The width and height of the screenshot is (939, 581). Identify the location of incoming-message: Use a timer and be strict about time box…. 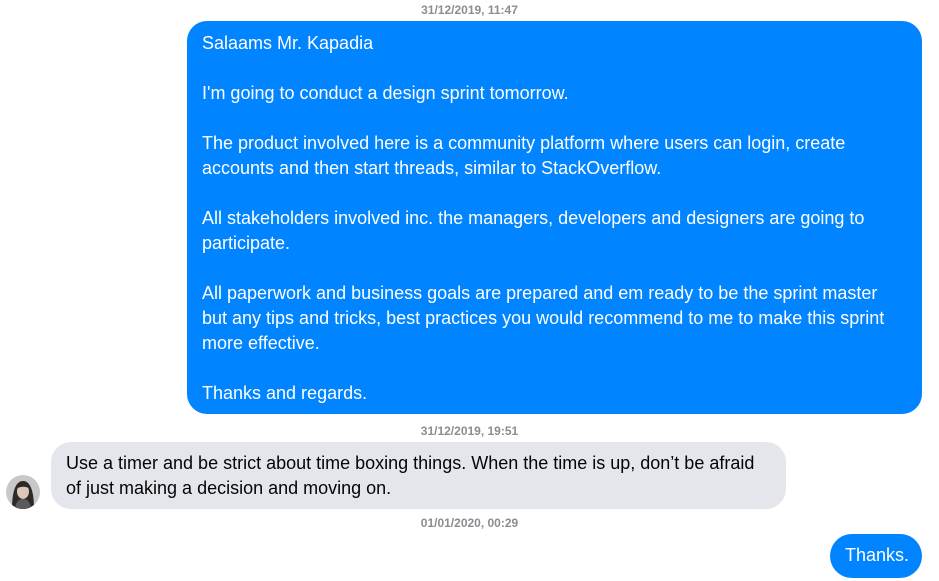
(418, 475).